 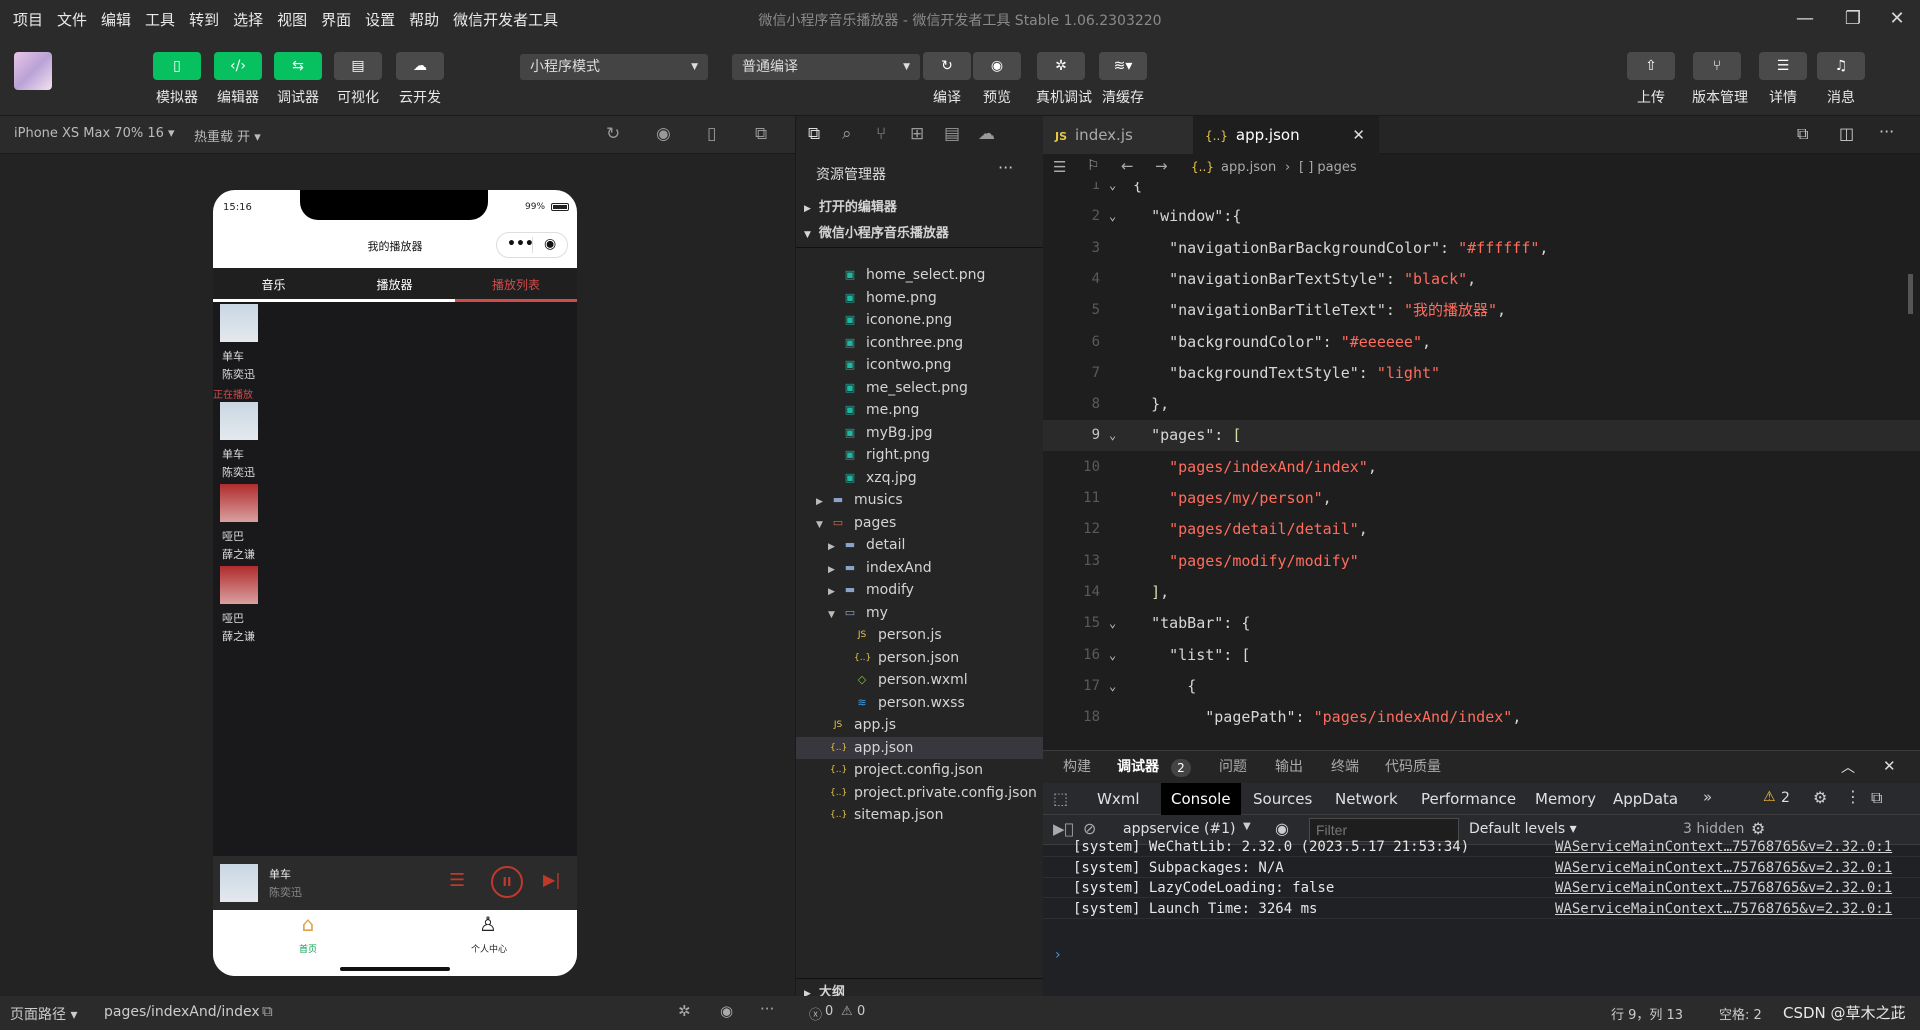 I want to click on menu-goto: 转到, so click(x=204, y=19).